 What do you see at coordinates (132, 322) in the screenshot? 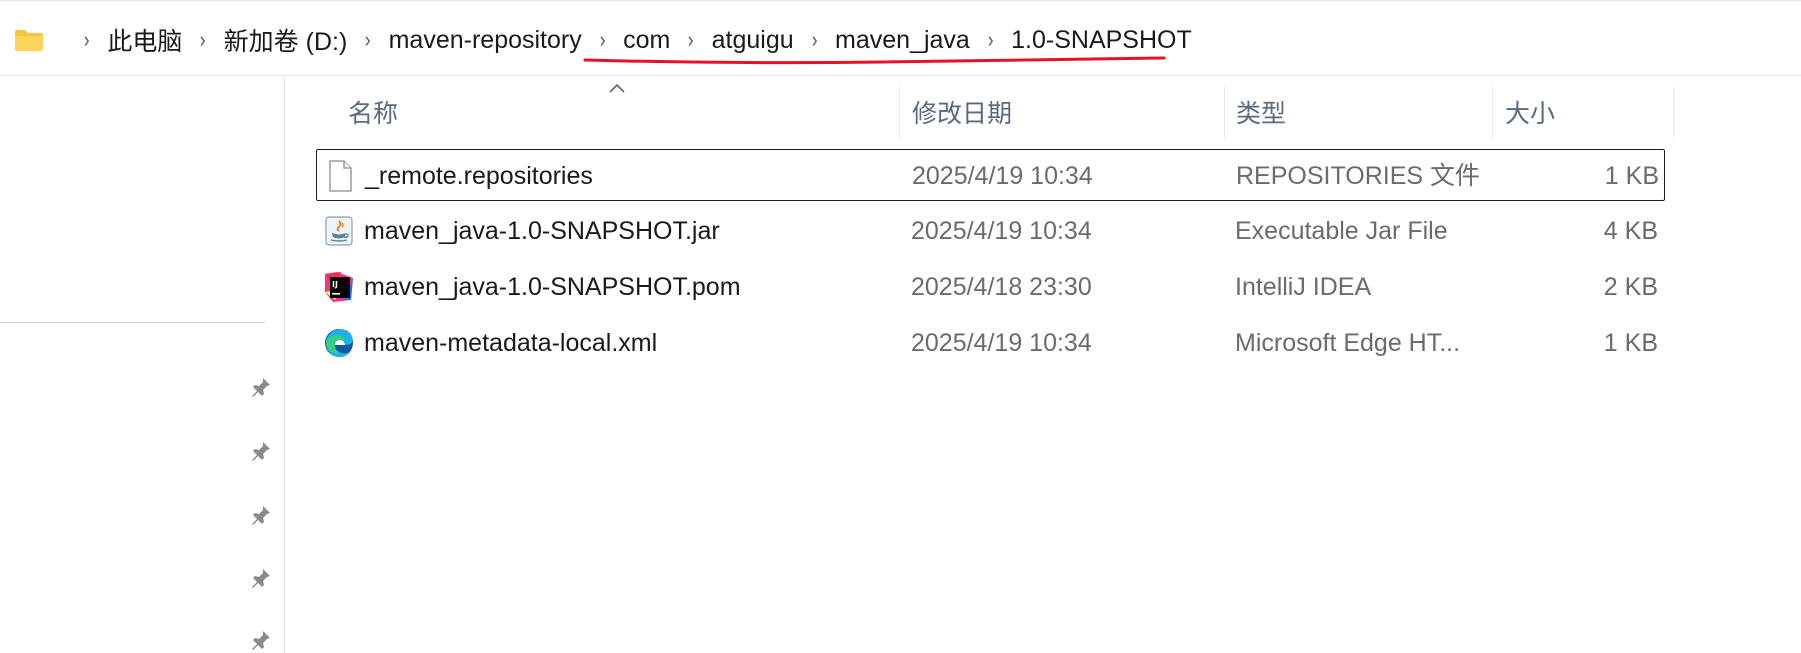
I see `nav-divider` at bounding box center [132, 322].